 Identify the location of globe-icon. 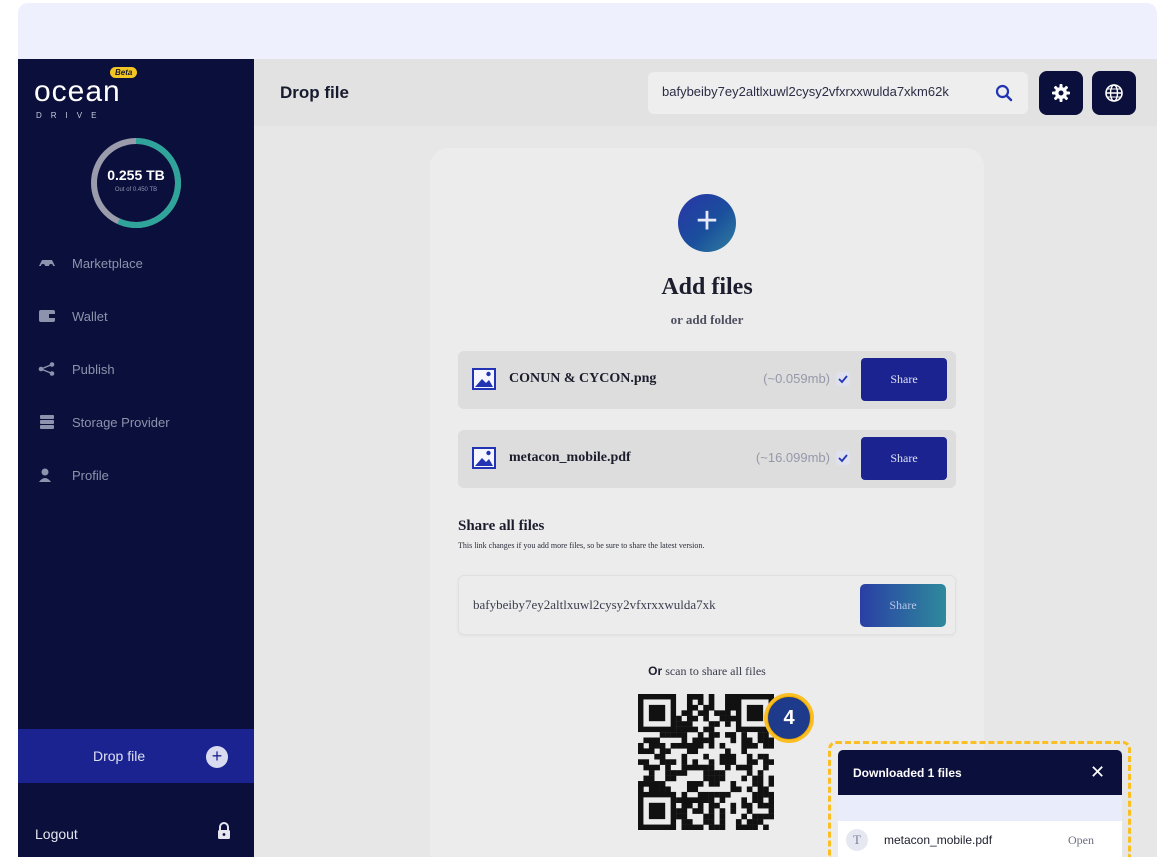
(1114, 93).